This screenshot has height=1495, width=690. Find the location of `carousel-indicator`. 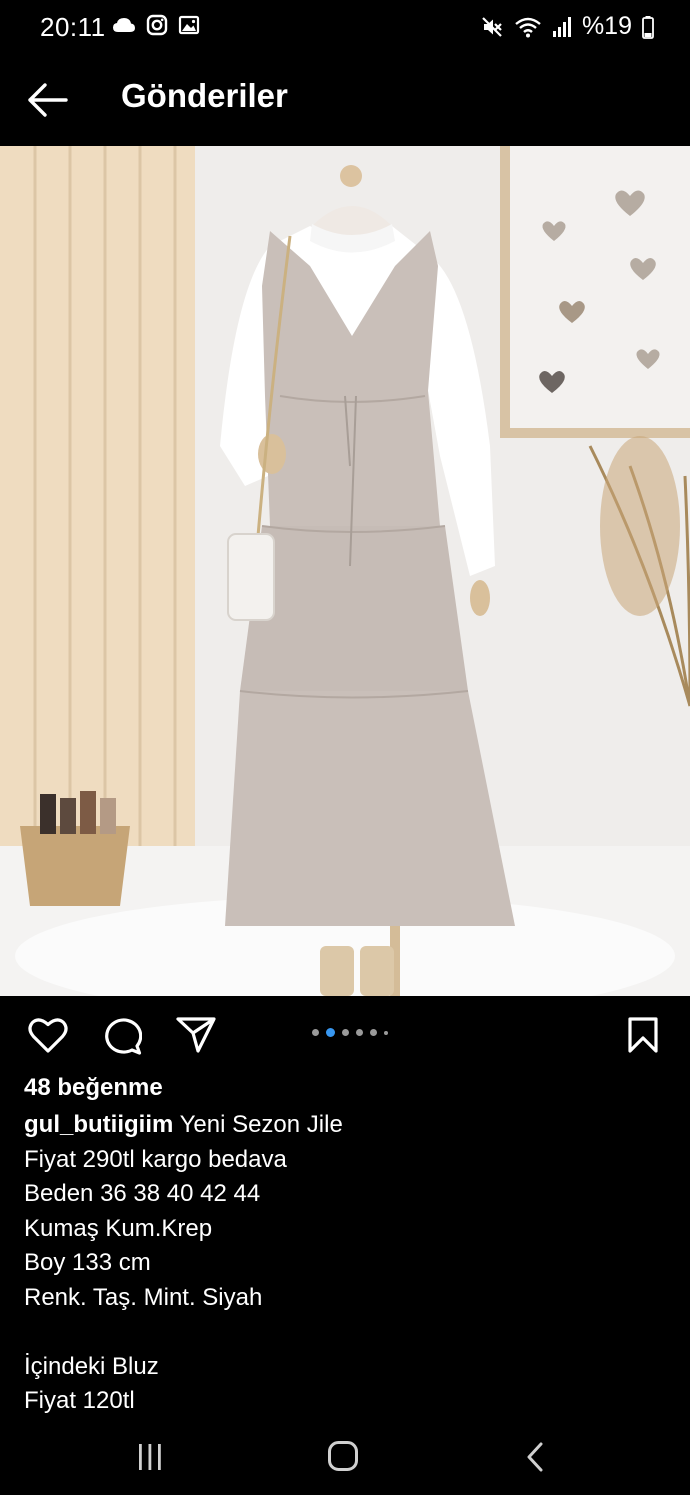

carousel-indicator is located at coordinates (350, 1032).